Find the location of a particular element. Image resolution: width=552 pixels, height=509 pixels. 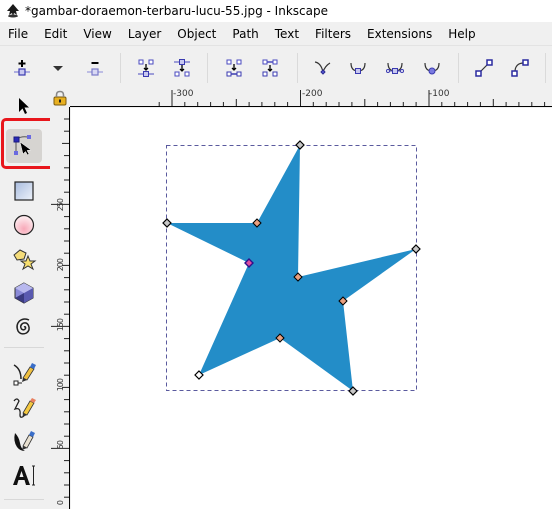

node-cusp-button is located at coordinates (323, 68).